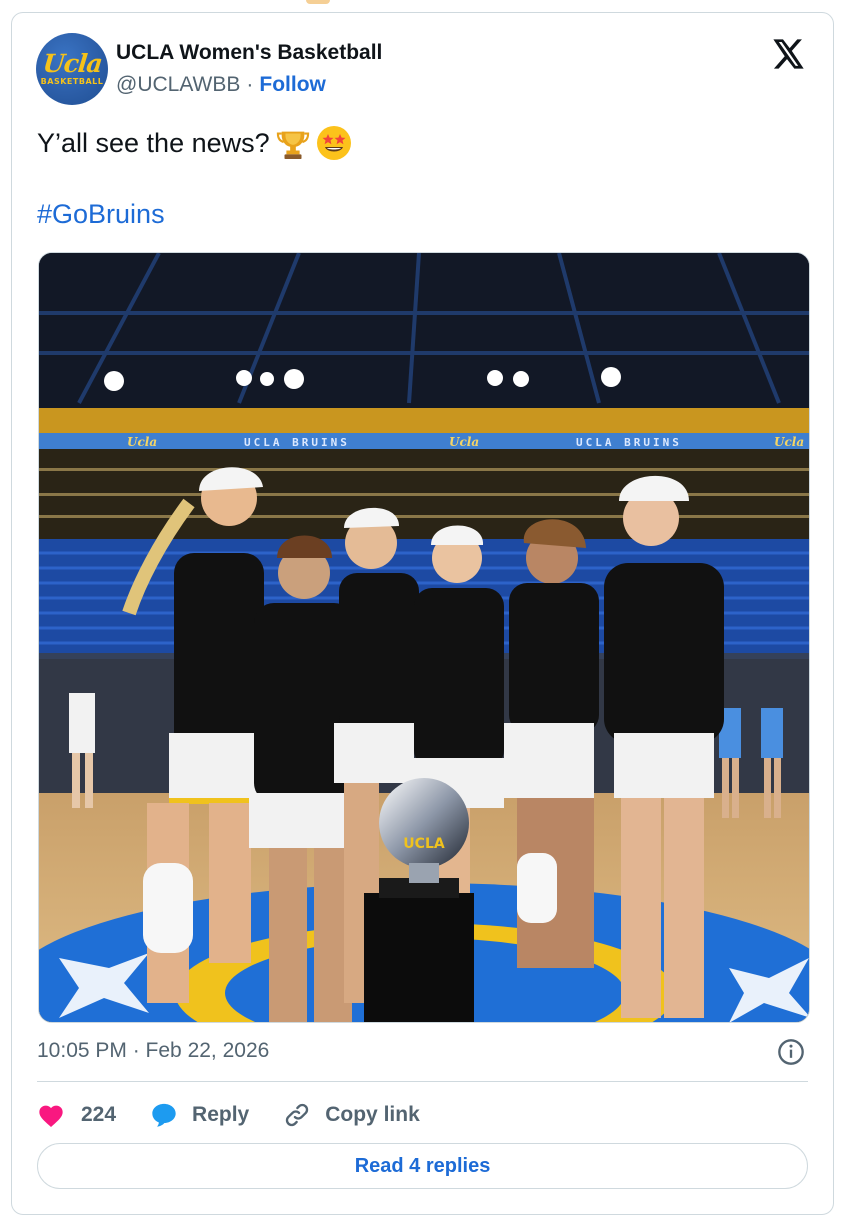  I want to click on link-icon, so click(297, 1115).